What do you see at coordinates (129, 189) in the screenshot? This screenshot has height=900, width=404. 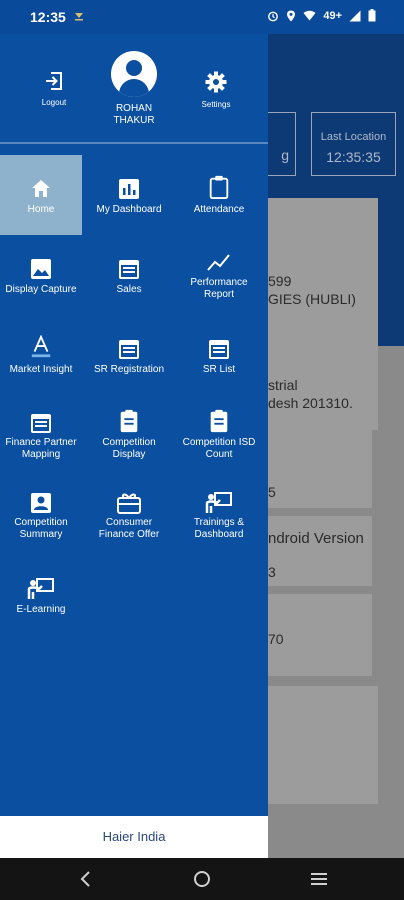 I see `dashboard-icon` at bounding box center [129, 189].